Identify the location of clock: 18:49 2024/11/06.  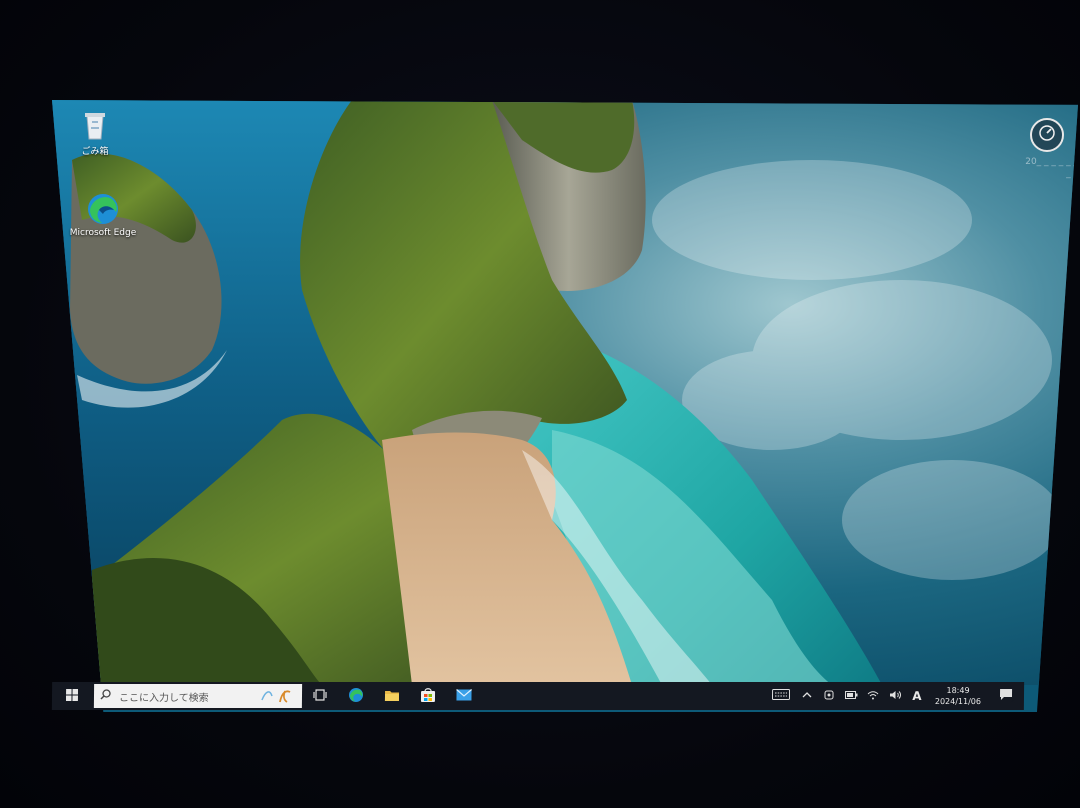
(958, 696).